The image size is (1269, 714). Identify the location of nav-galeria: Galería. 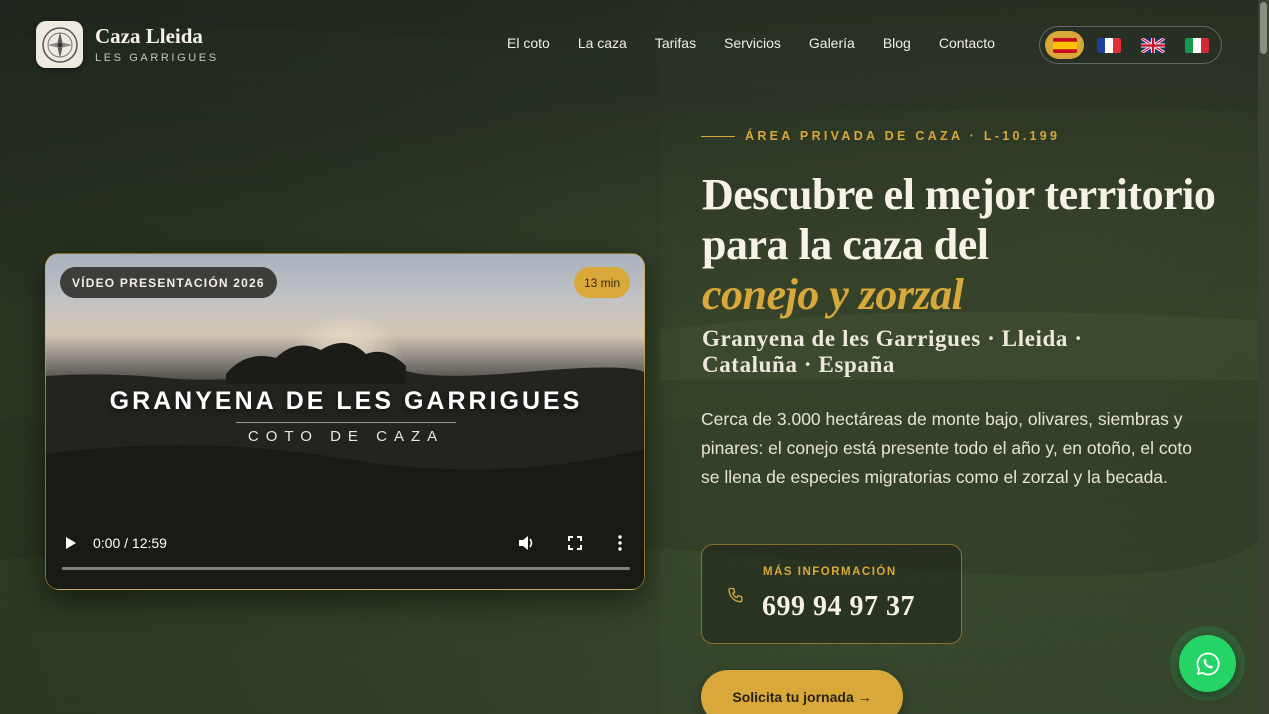
(832, 43).